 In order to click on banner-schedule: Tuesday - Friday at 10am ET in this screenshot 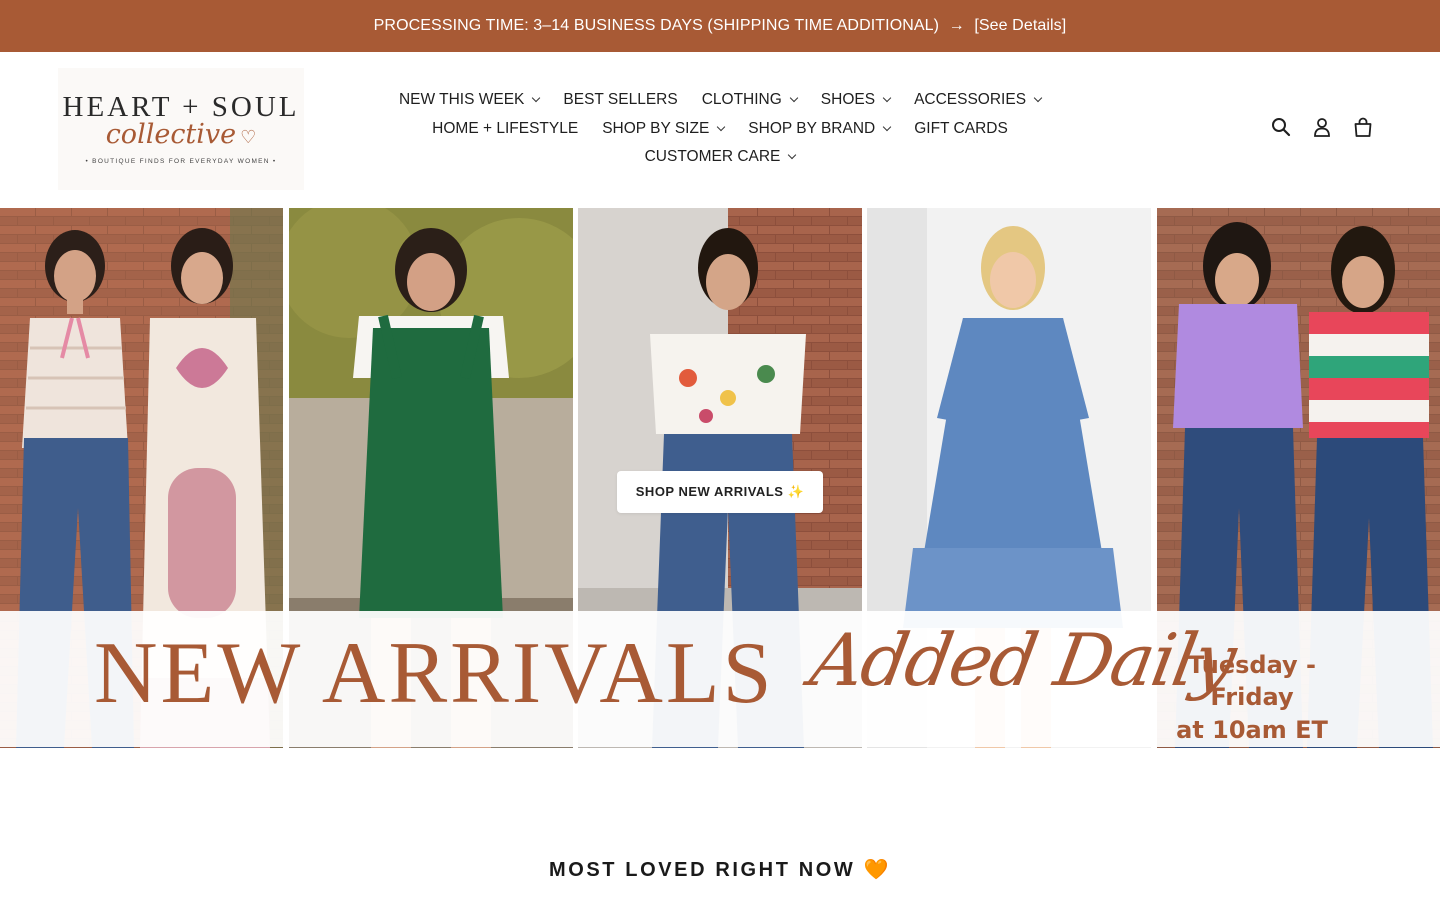, I will do `click(1252, 697)`.